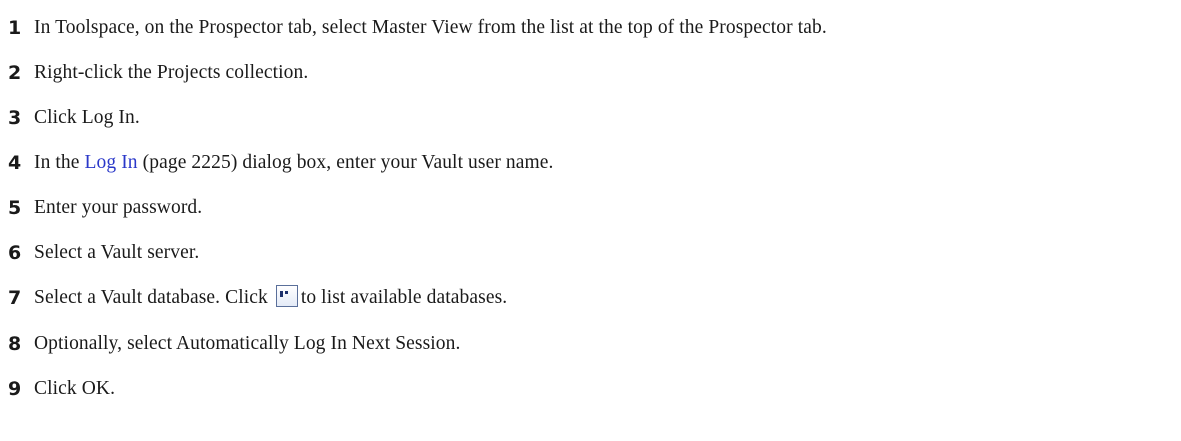  What do you see at coordinates (111, 162) in the screenshot?
I see `log-in-link: Log In` at bounding box center [111, 162].